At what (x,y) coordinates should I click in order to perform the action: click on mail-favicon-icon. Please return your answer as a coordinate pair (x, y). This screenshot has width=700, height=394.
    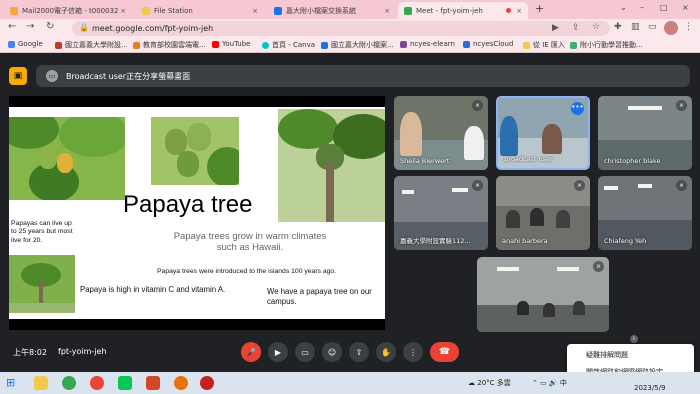
    Looking at the image, I should click on (14, 10).